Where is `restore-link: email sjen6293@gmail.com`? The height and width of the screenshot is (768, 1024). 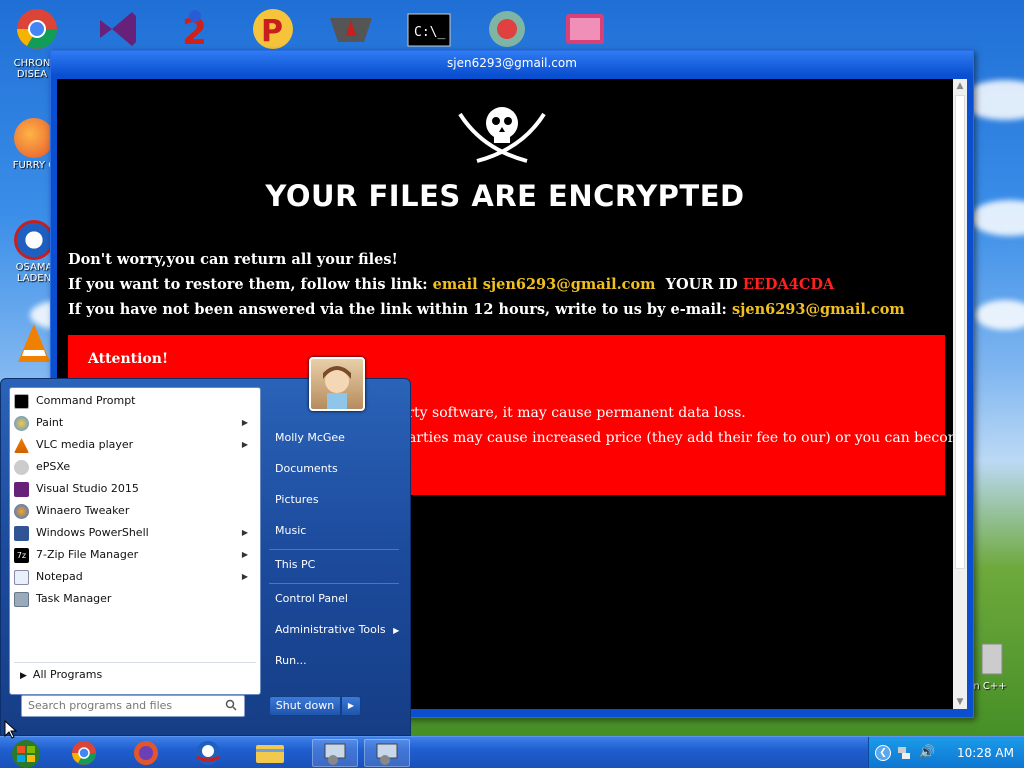
restore-link: email sjen6293@gmail.com is located at coordinates (544, 284).